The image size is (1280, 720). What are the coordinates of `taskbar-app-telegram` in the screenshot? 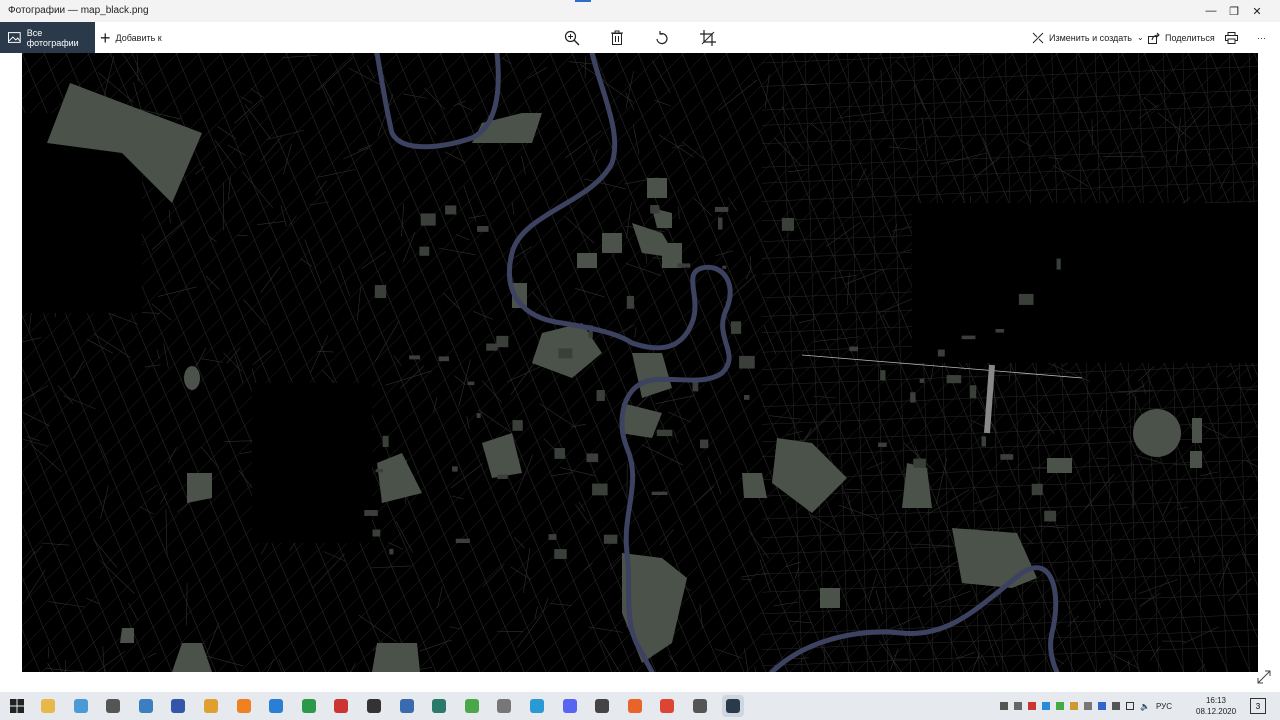 It's located at (537, 706).